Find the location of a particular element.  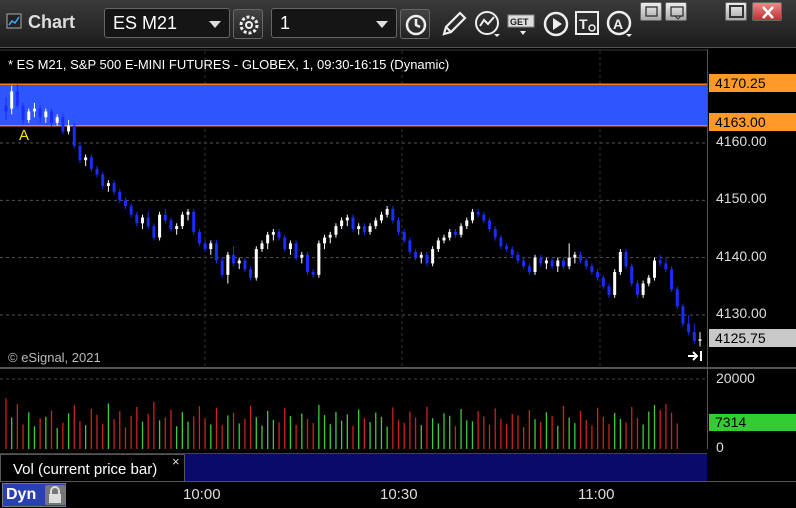

interval-selector: 1 is located at coordinates (334, 23).